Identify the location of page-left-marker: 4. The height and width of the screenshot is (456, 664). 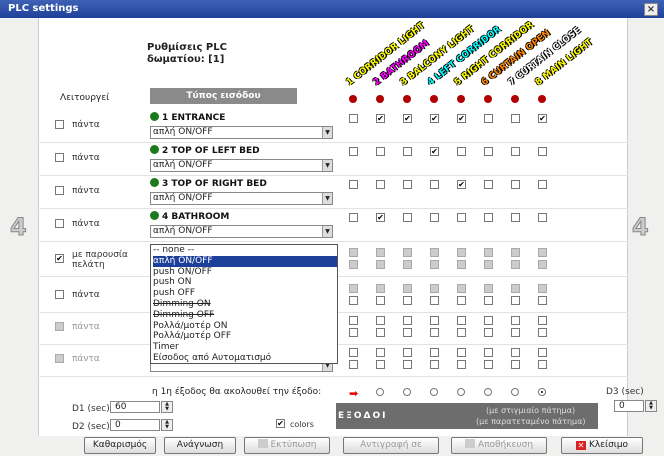
(19, 227).